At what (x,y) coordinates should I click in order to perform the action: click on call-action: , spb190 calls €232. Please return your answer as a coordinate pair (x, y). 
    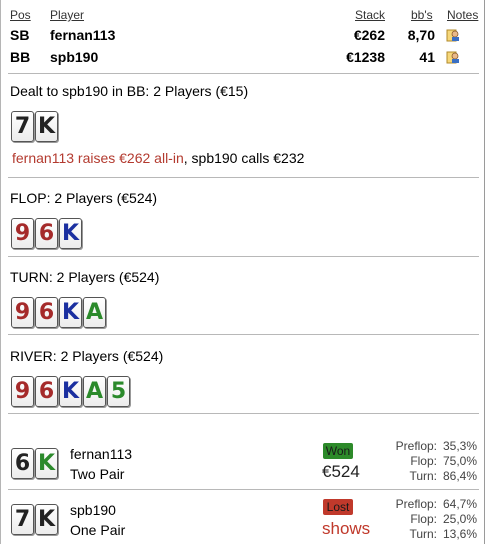
    Looking at the image, I should click on (244, 158).